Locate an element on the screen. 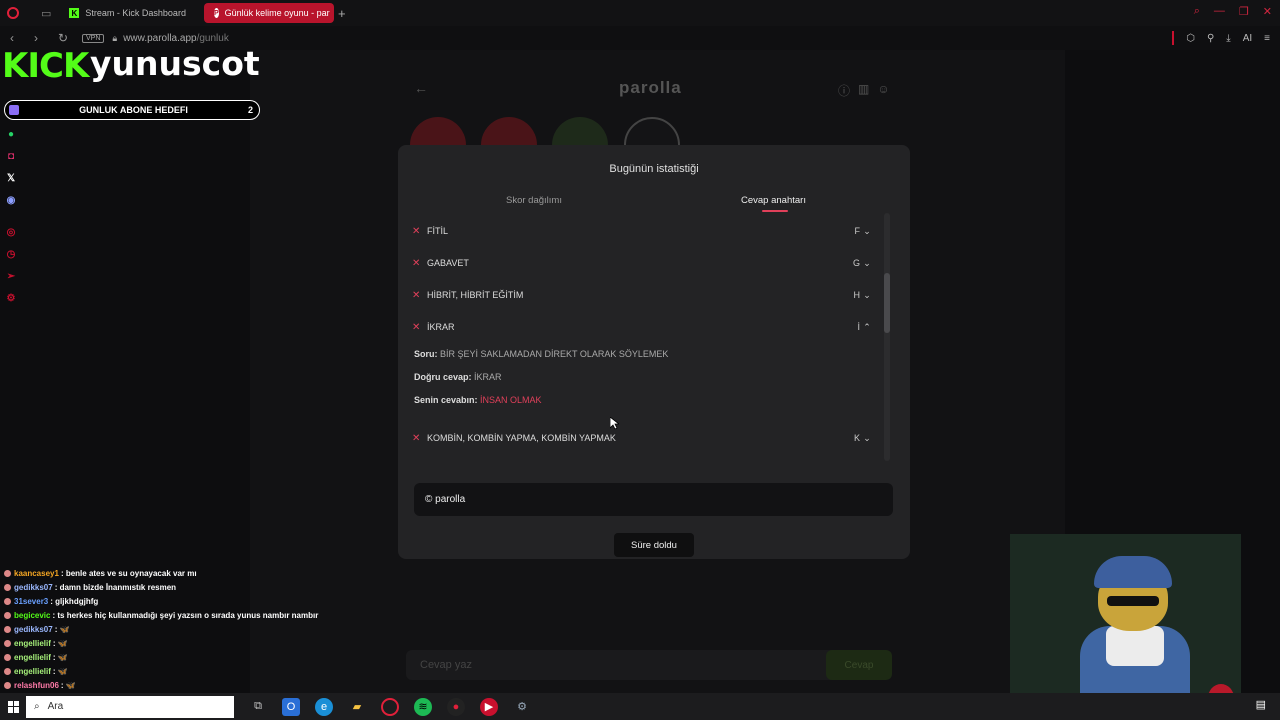  kick-favicon-icon: K is located at coordinates (74, 13).